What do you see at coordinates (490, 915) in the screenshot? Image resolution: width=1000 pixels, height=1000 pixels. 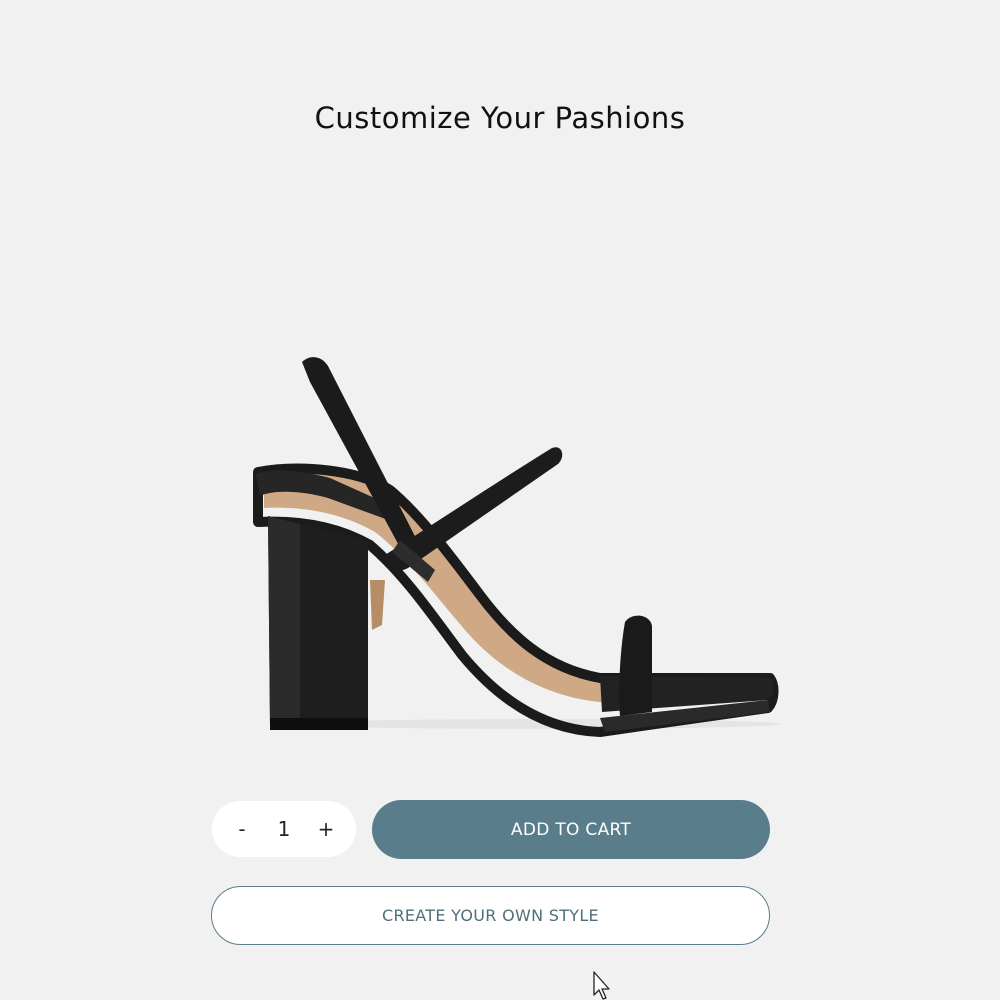 I see `create-your-own-style-button: CREATE YOUR OWN STYLE` at bounding box center [490, 915].